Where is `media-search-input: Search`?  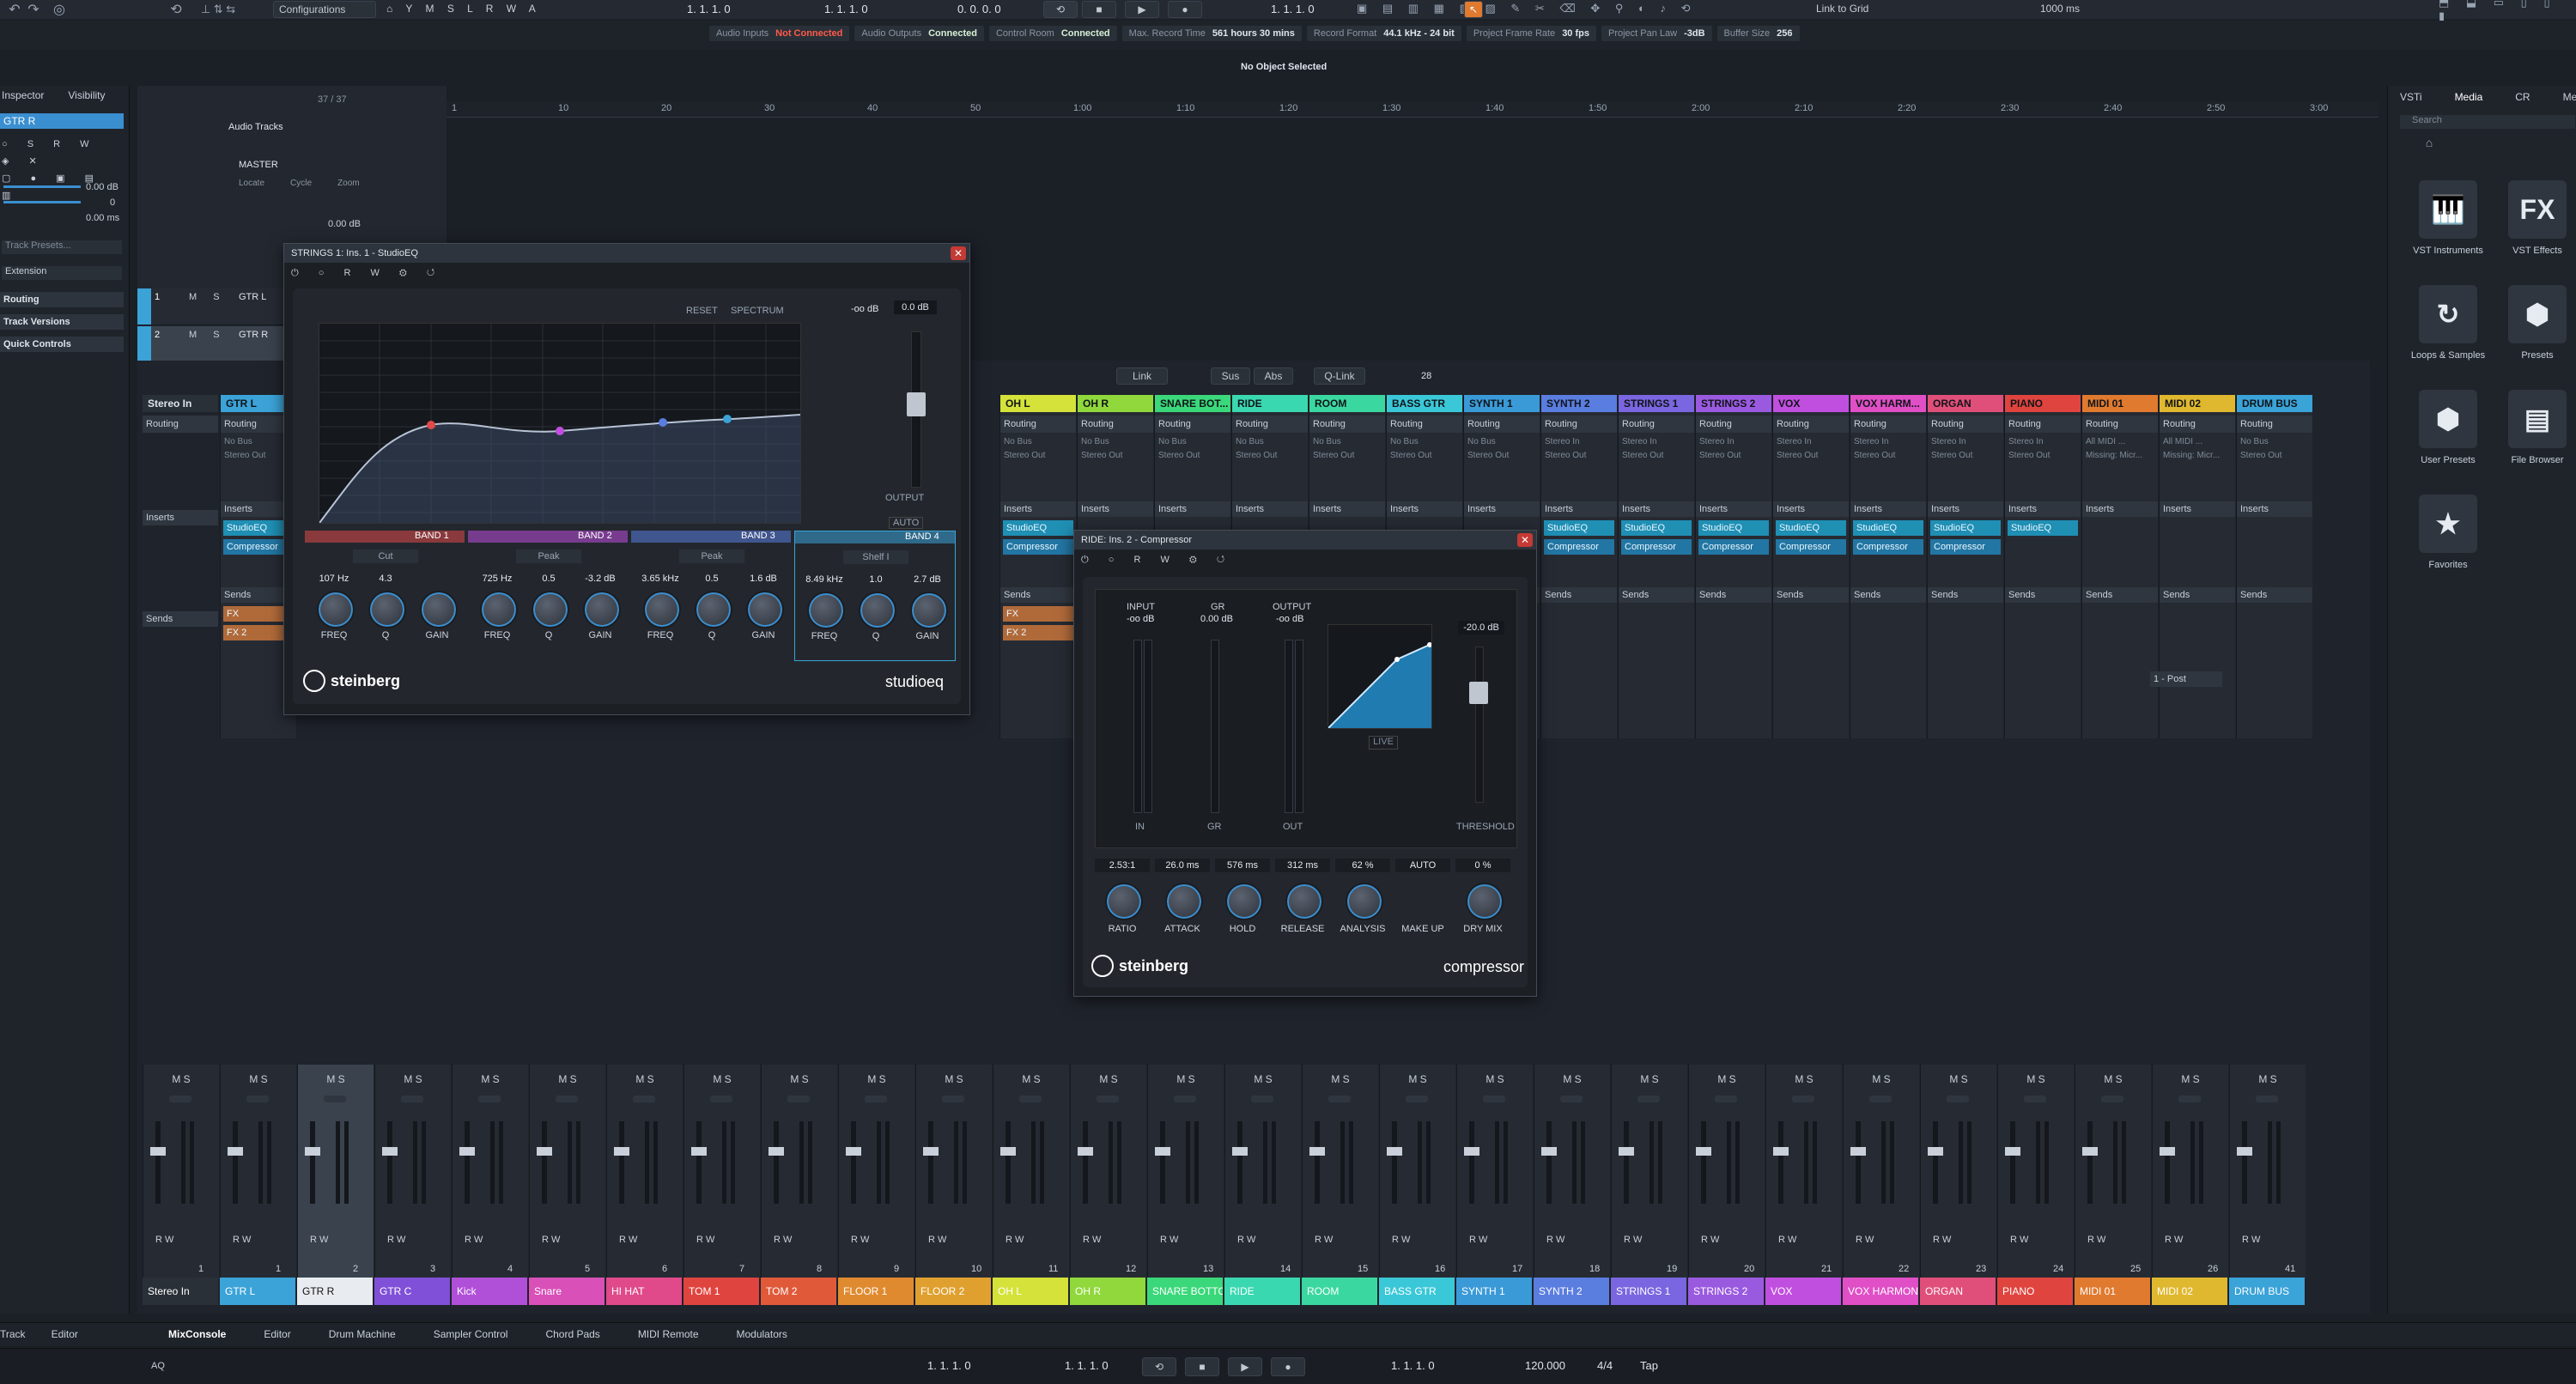
media-search-input: Search is located at coordinates (2487, 122).